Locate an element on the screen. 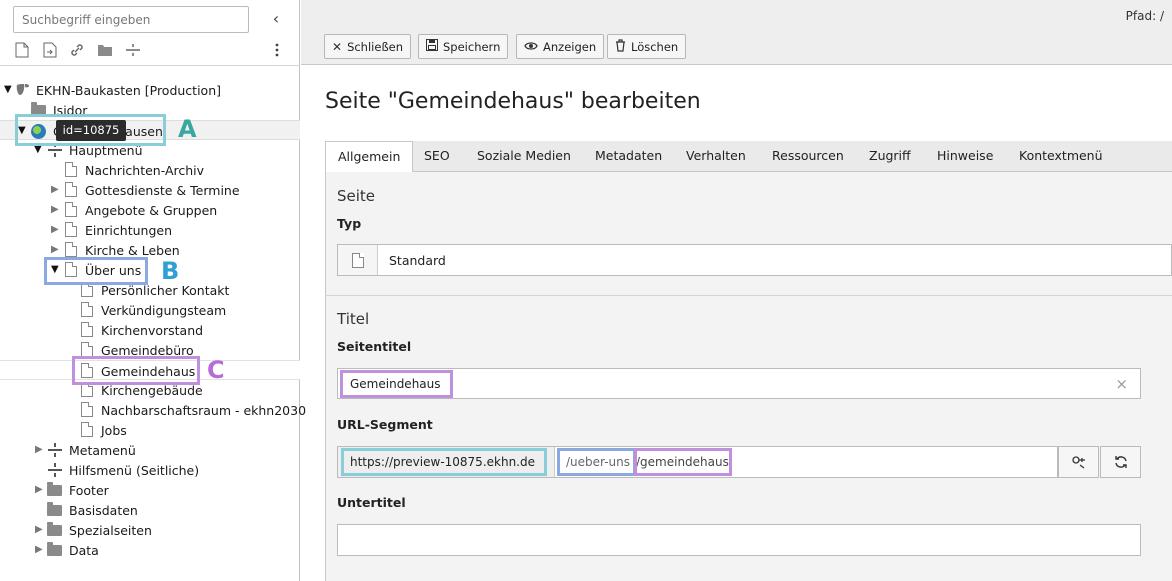 The width and height of the screenshot is (1172, 581). new-page-after-icon is located at coordinates (50, 50).